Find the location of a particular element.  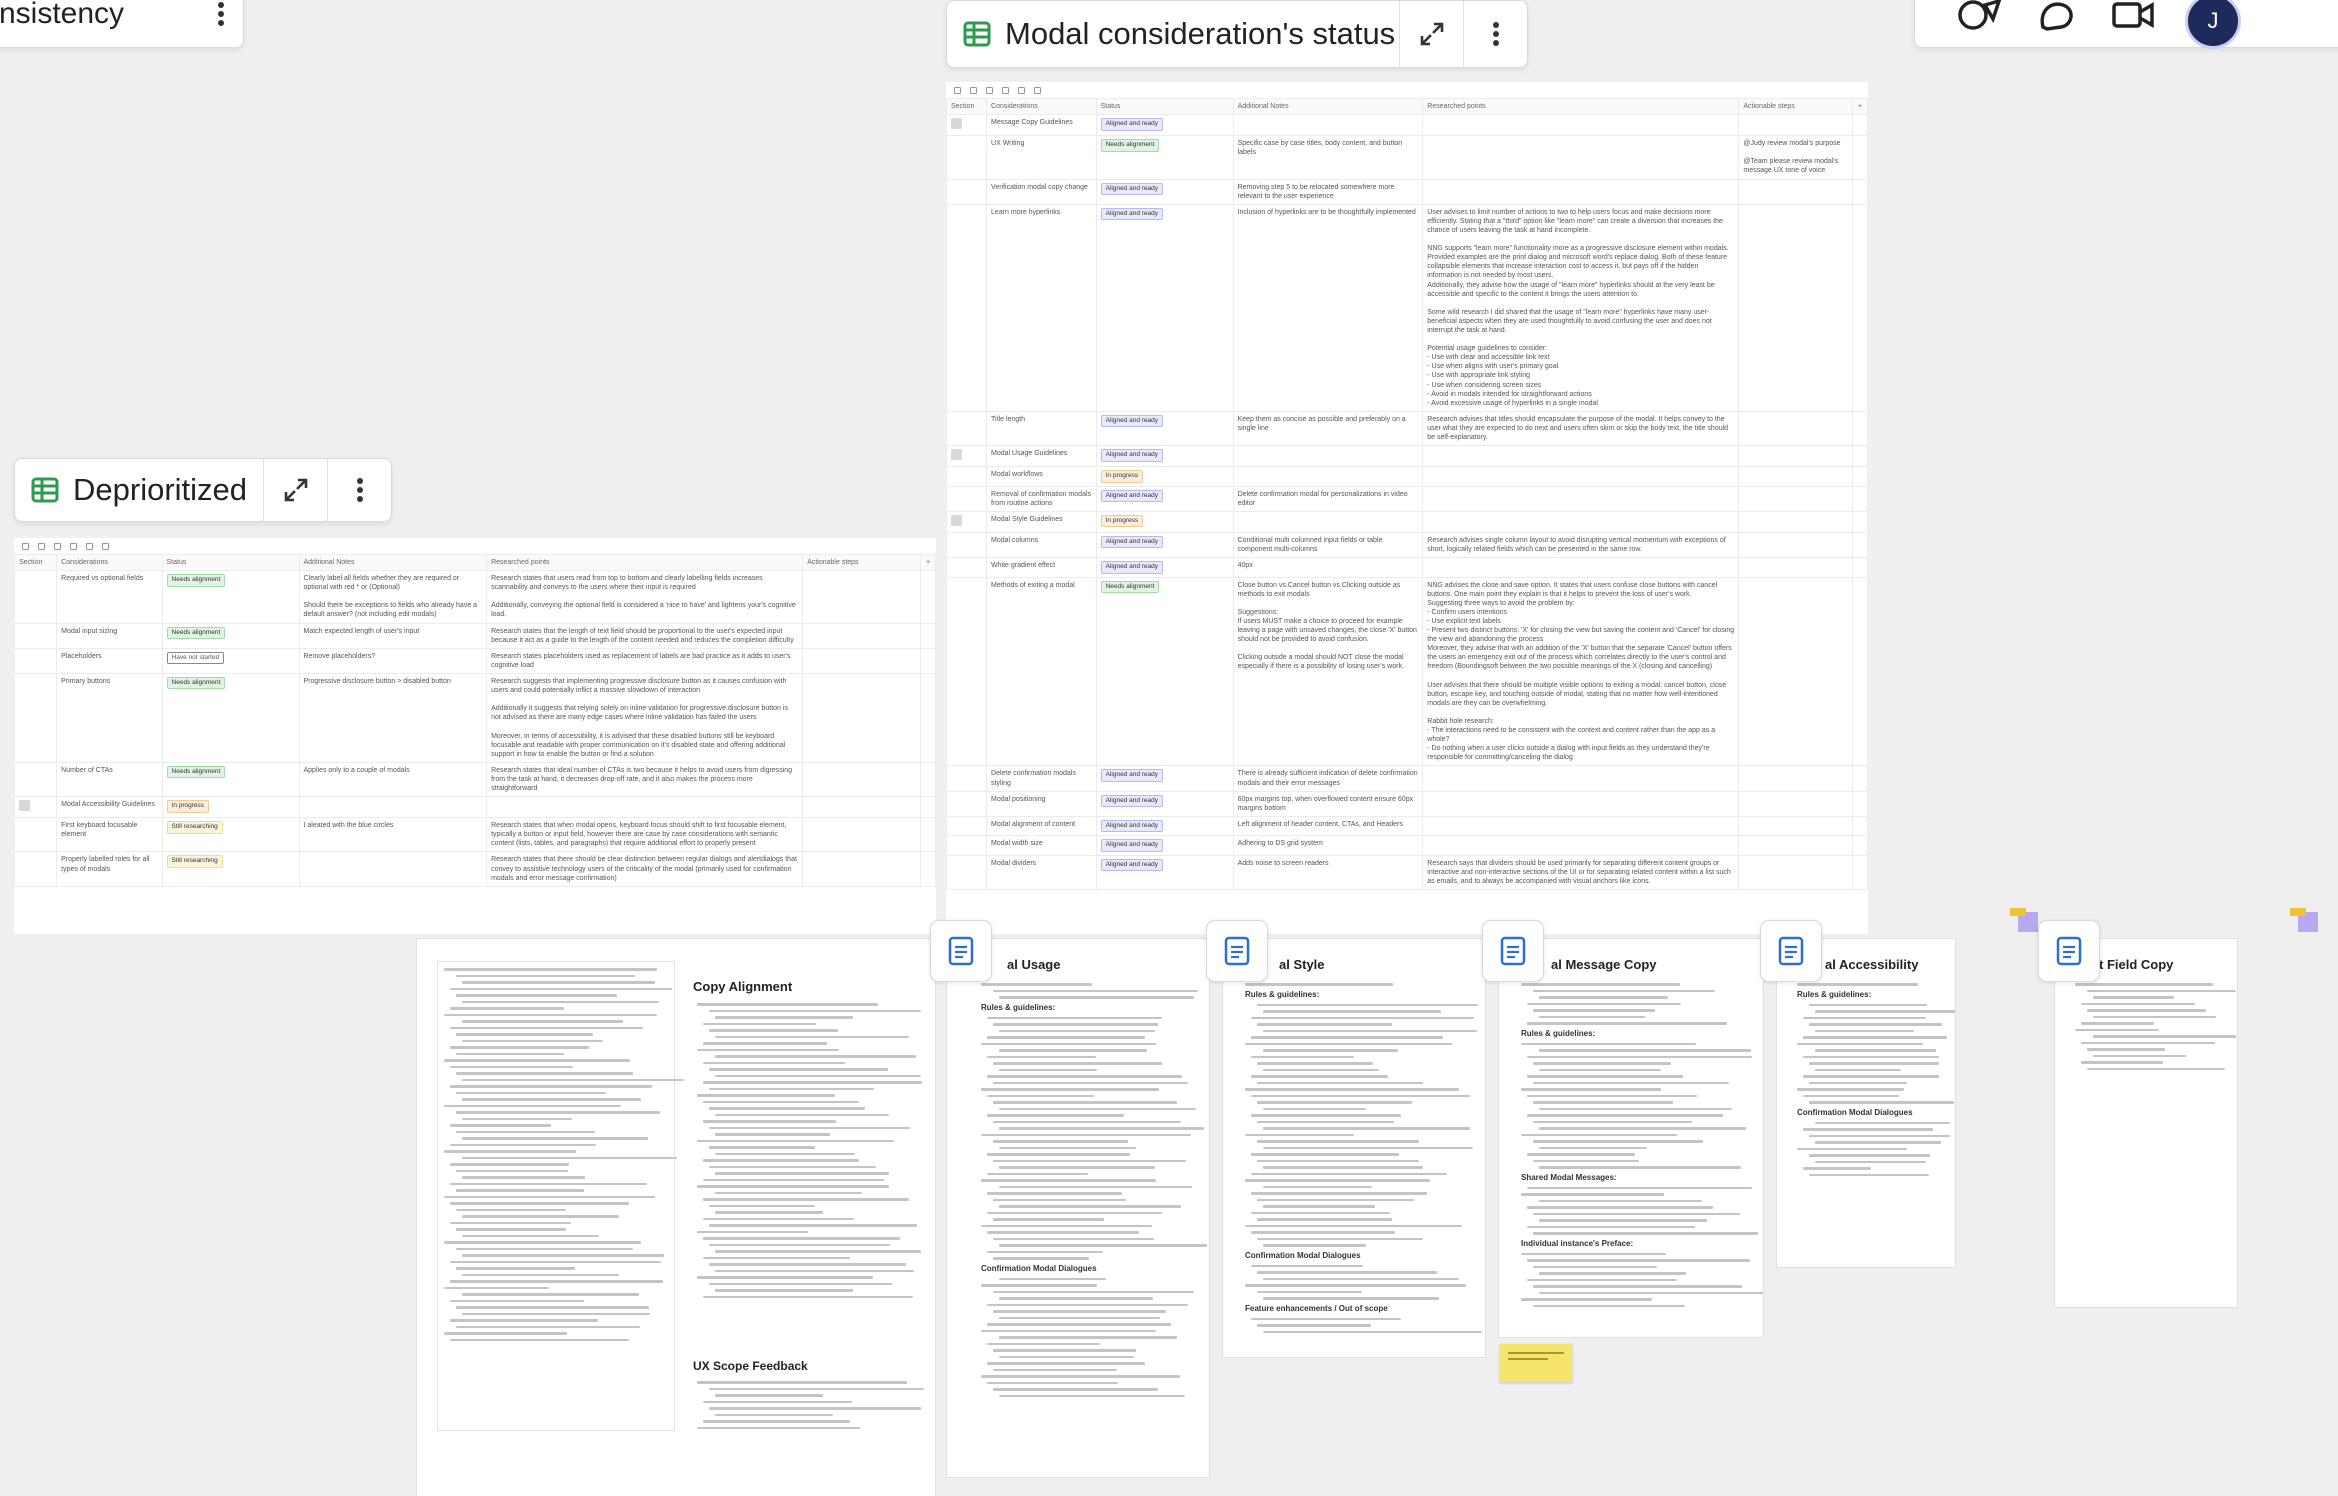

input-field-copy-document: t Field Copy is located at coordinates (2146, 1123).